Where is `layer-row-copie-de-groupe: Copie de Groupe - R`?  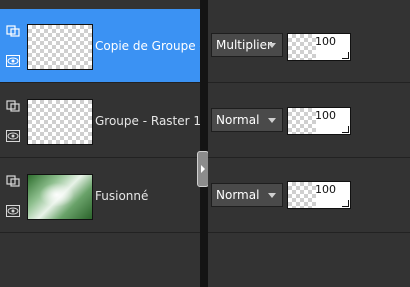 layer-row-copie-de-groupe: Copie de Groupe - R is located at coordinates (100, 46).